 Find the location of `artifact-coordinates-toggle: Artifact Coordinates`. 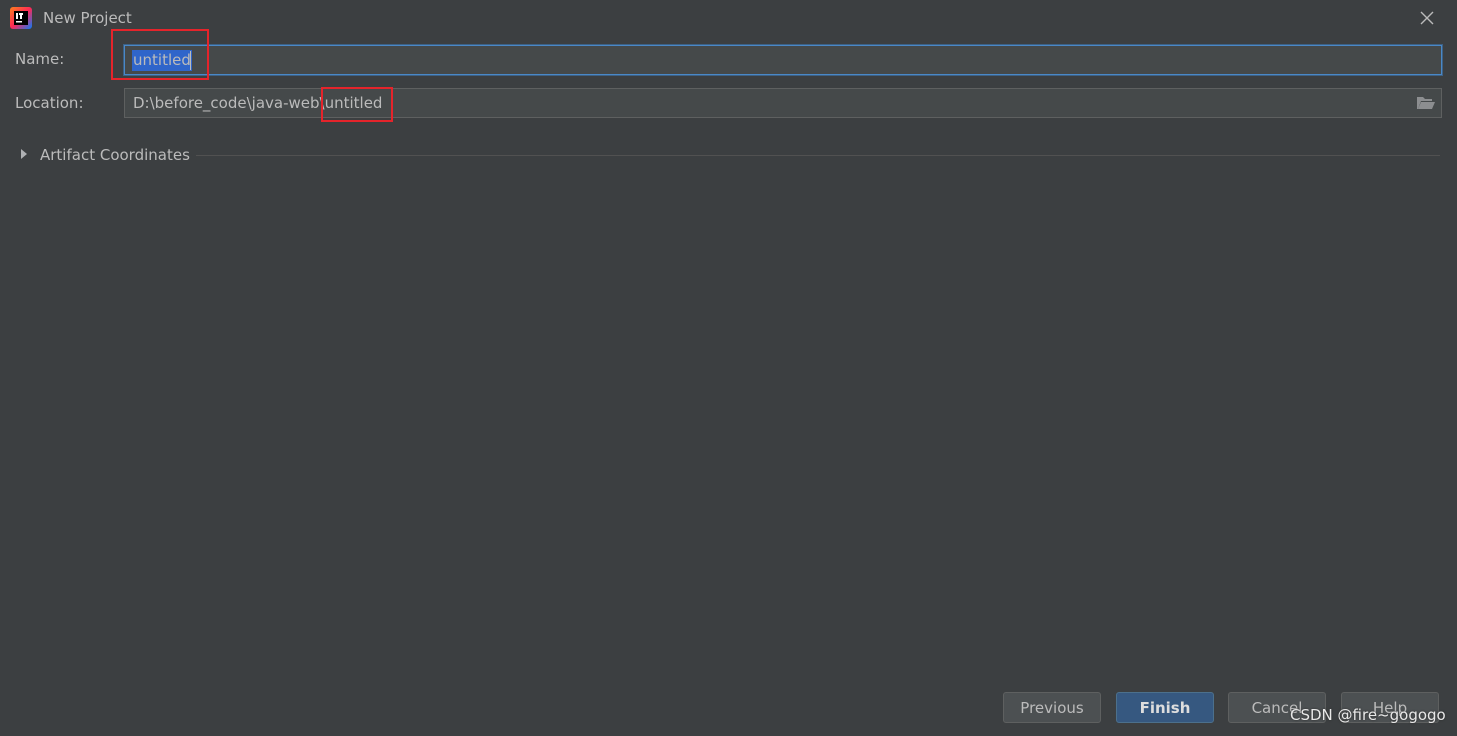

artifact-coordinates-toggle: Artifact Coordinates is located at coordinates (729, 155).